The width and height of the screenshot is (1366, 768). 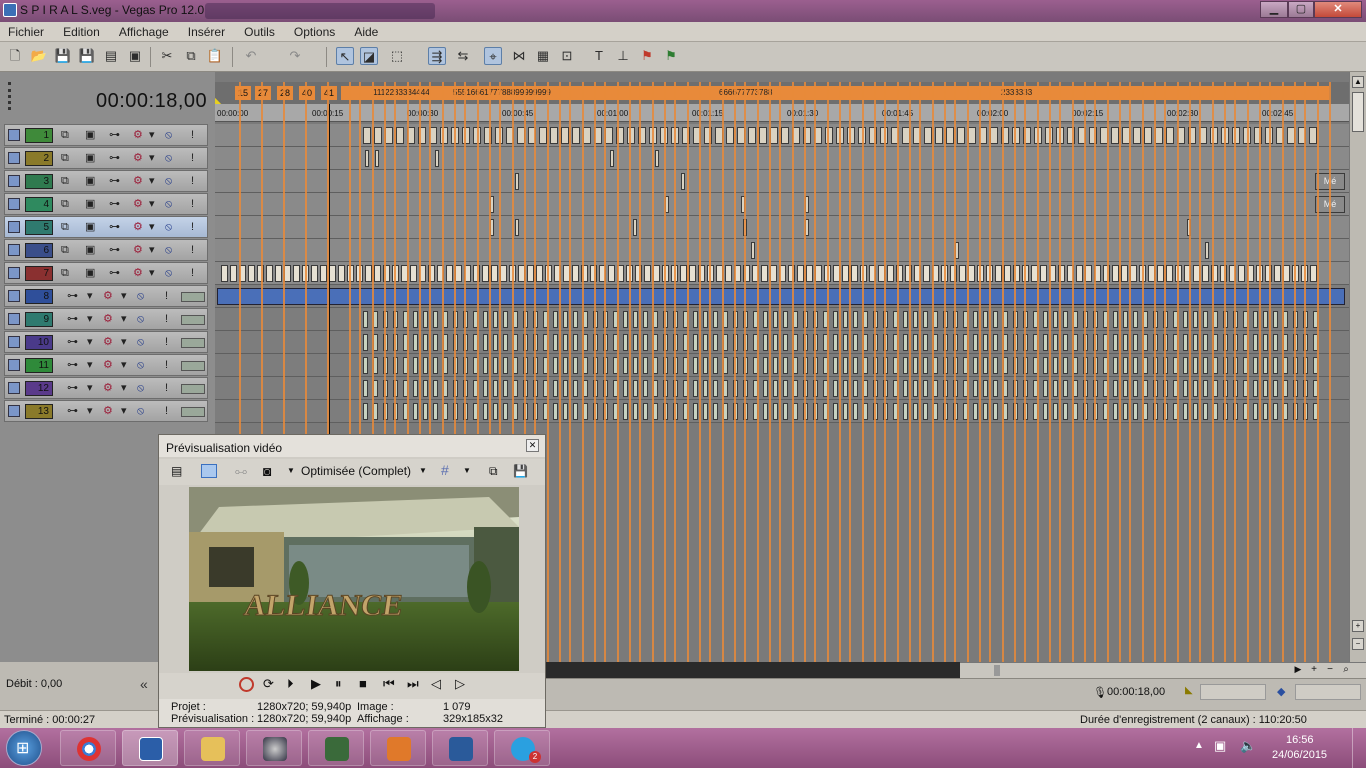 What do you see at coordinates (1359, 748) in the screenshot?
I see `show-desktop-button` at bounding box center [1359, 748].